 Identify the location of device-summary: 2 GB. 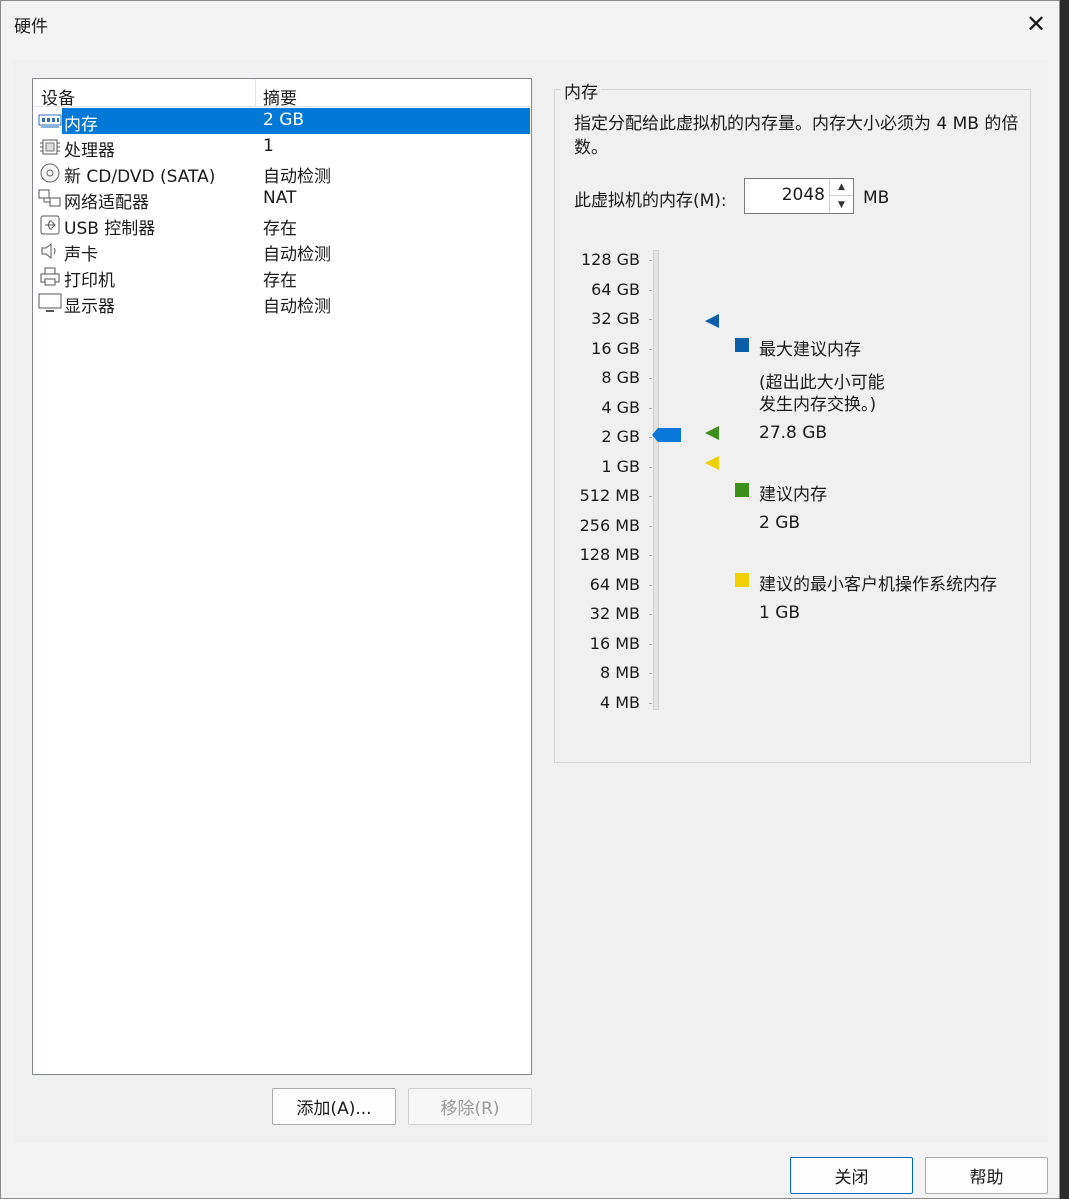
(284, 120).